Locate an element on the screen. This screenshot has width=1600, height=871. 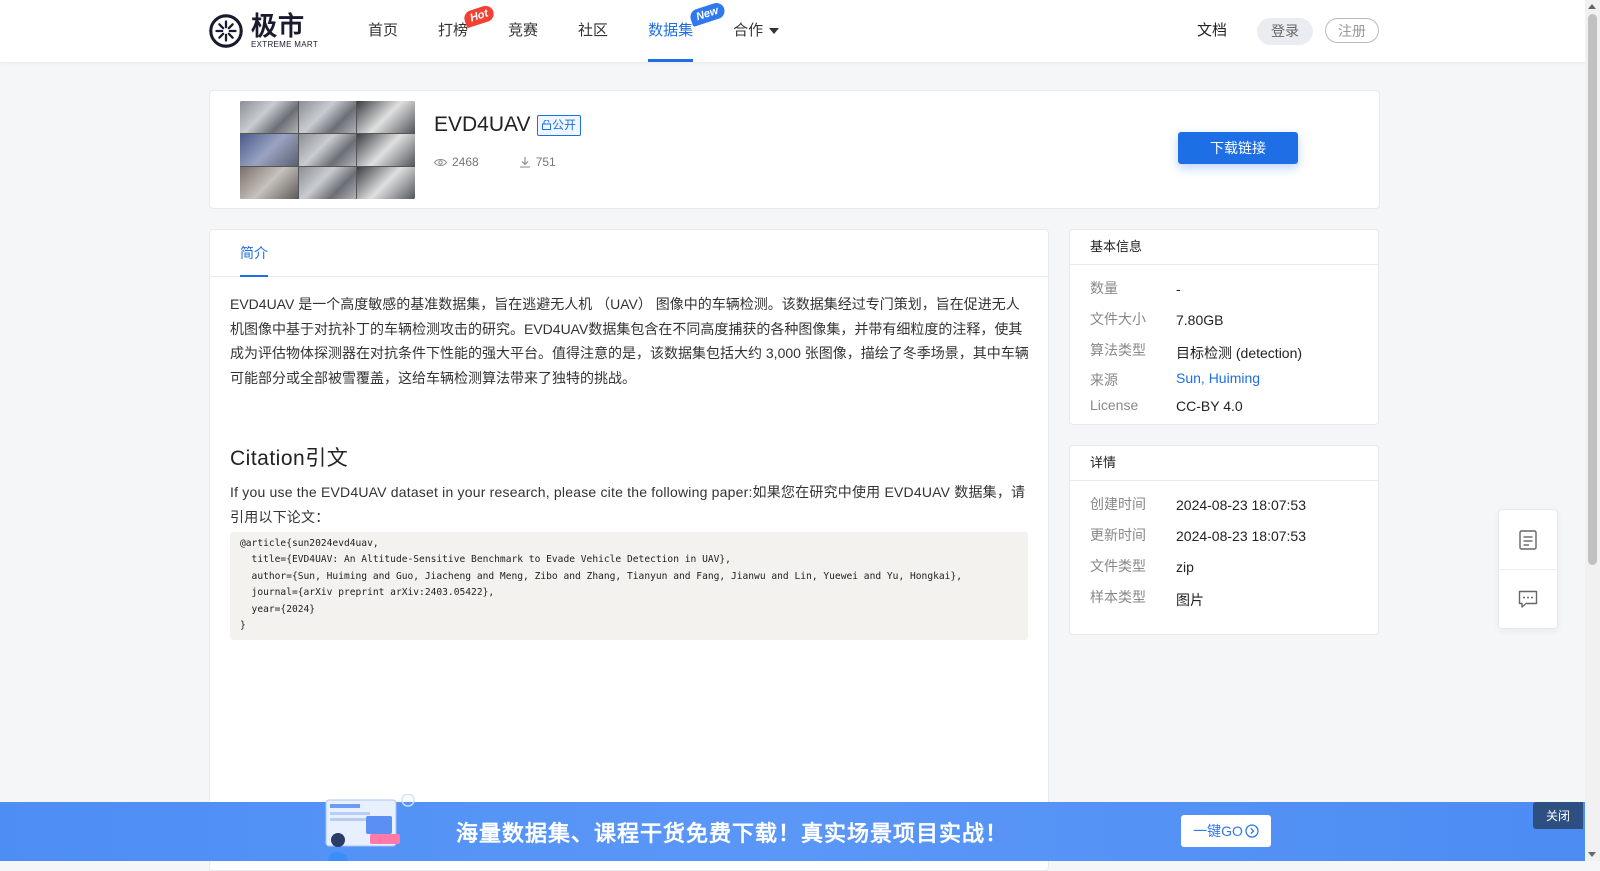
citation-heading: Citation引文 is located at coordinates (289, 458).